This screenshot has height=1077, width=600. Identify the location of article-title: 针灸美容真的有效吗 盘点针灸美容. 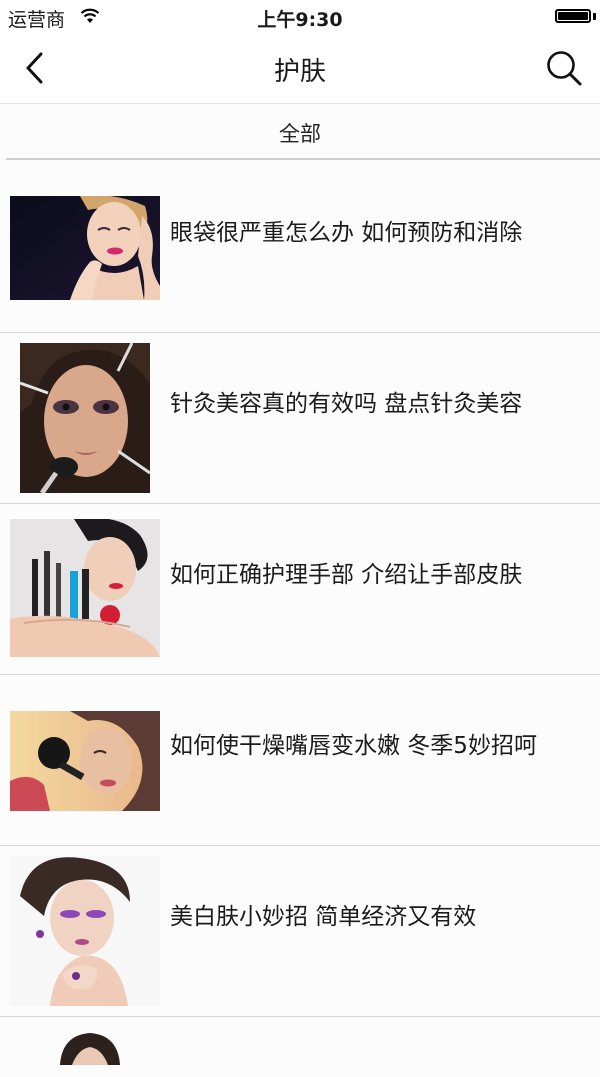
(346, 404).